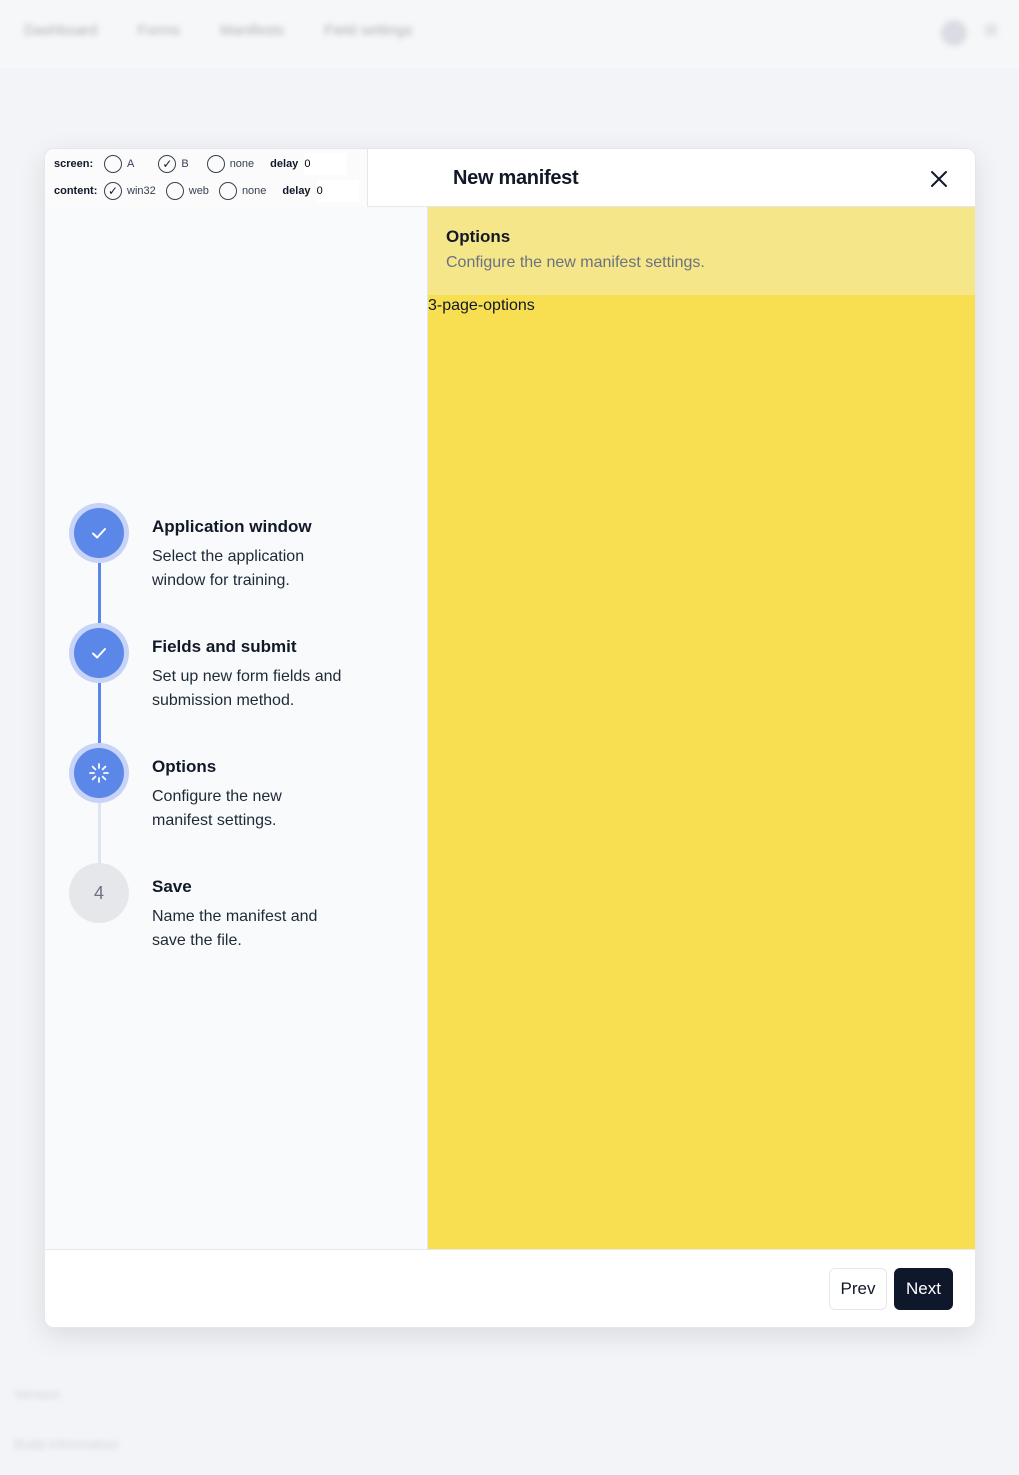 The height and width of the screenshot is (1475, 1019). I want to click on screen-radio-group: A ✓ B none, so click(184, 164).